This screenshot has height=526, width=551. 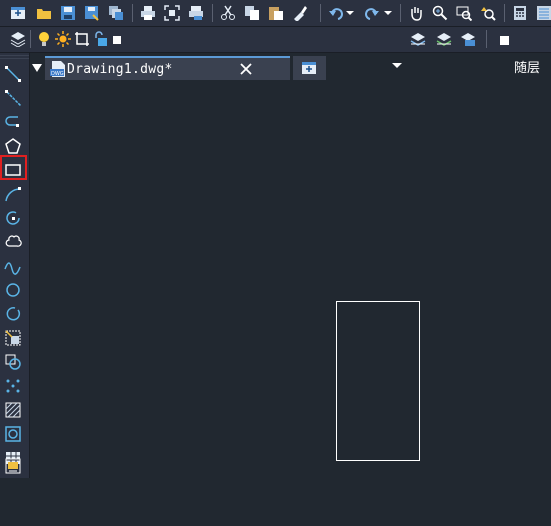 What do you see at coordinates (13, 218) in the screenshot?
I see `circle-arc-icon` at bounding box center [13, 218].